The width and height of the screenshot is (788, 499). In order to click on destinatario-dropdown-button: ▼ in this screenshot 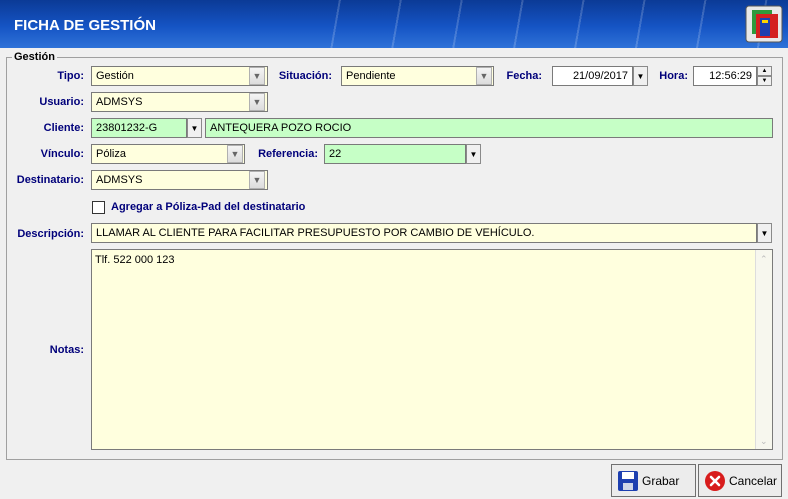, I will do `click(257, 180)`.